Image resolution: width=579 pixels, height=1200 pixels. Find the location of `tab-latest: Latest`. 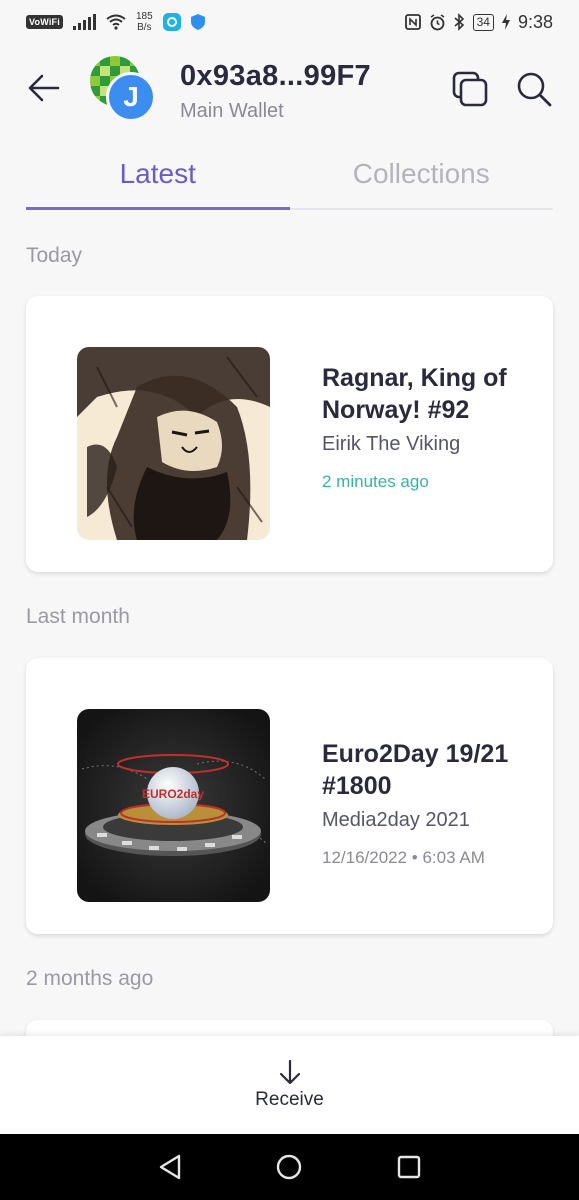

tab-latest: Latest is located at coordinates (158, 178).